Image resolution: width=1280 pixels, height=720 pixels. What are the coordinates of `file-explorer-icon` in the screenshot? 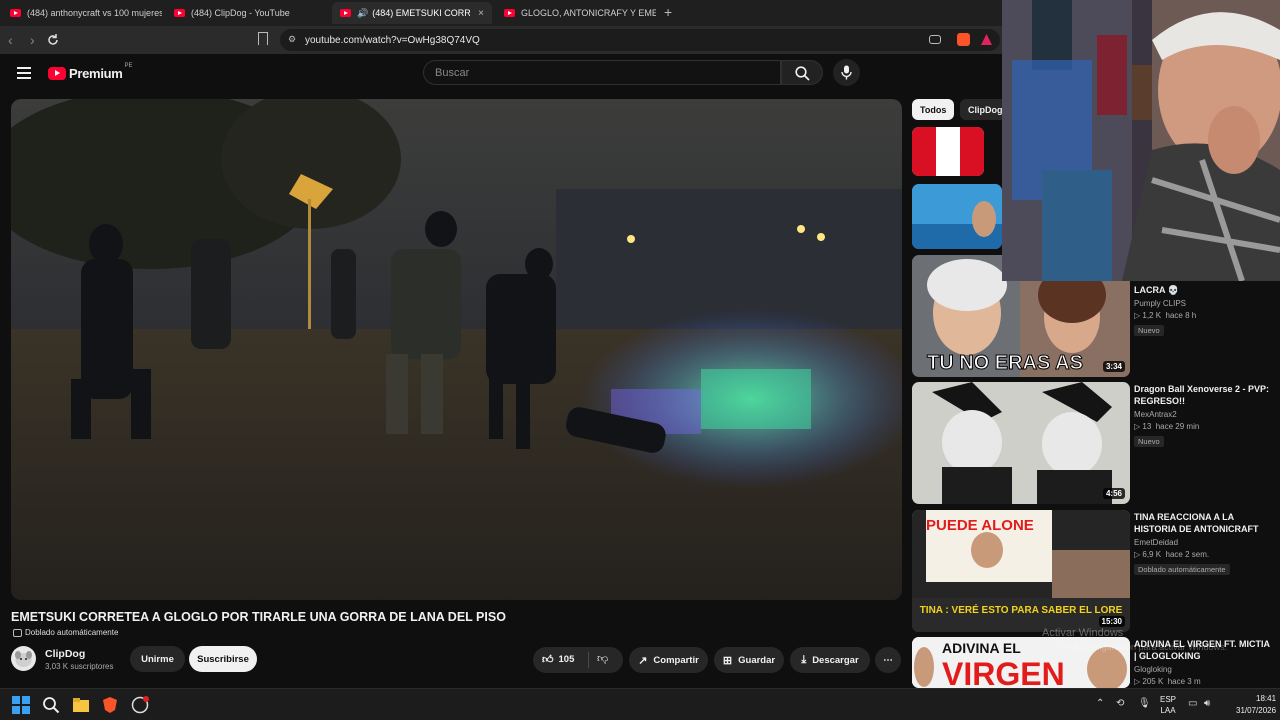 It's located at (81, 705).